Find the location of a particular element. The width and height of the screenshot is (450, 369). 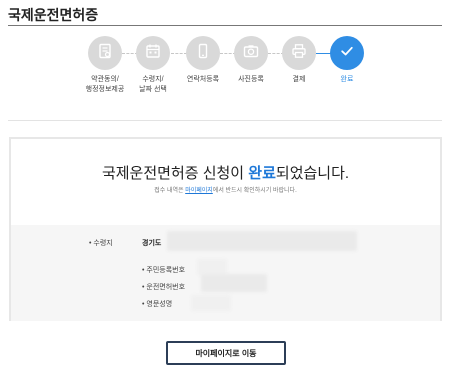

title-divider is located at coordinates (225, 25).